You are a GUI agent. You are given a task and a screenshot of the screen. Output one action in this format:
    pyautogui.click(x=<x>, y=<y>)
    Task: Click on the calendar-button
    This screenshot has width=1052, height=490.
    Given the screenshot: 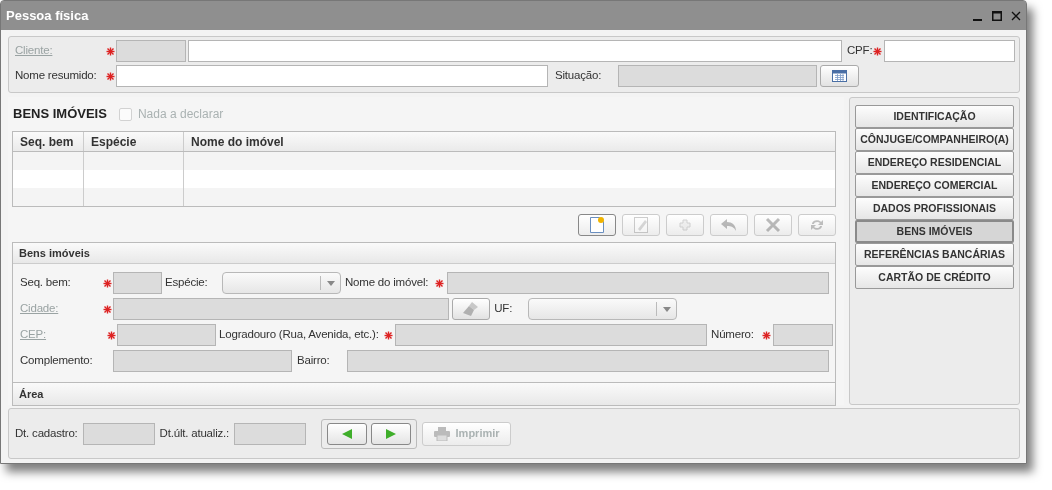 What is the action you would take?
    pyautogui.click(x=839, y=76)
    